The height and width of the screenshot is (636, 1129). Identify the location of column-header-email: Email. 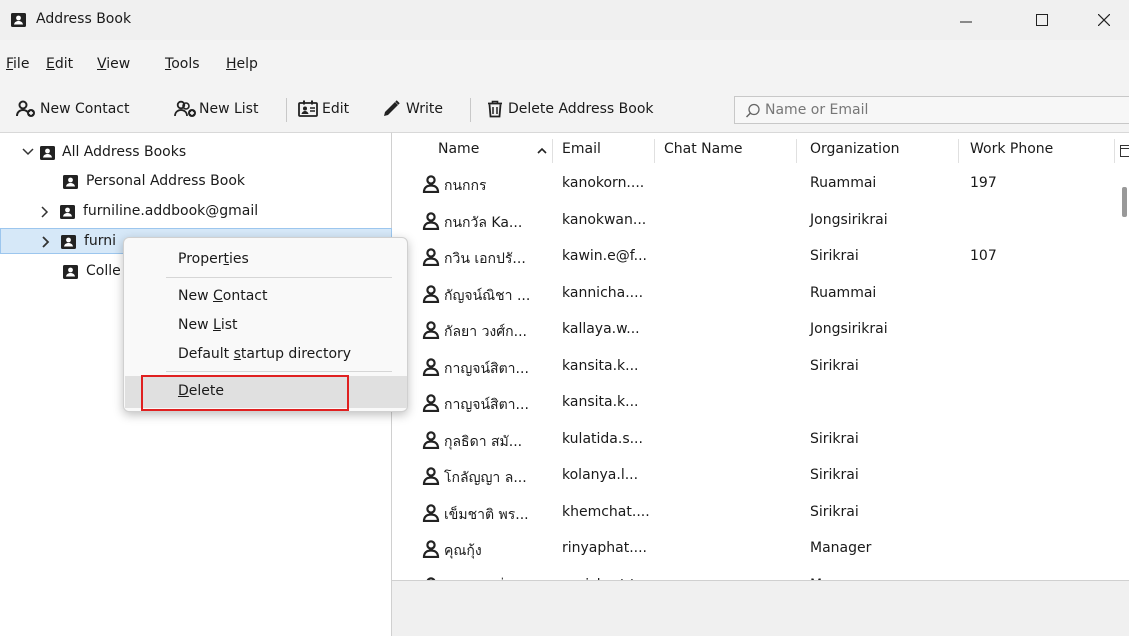
(581, 149).